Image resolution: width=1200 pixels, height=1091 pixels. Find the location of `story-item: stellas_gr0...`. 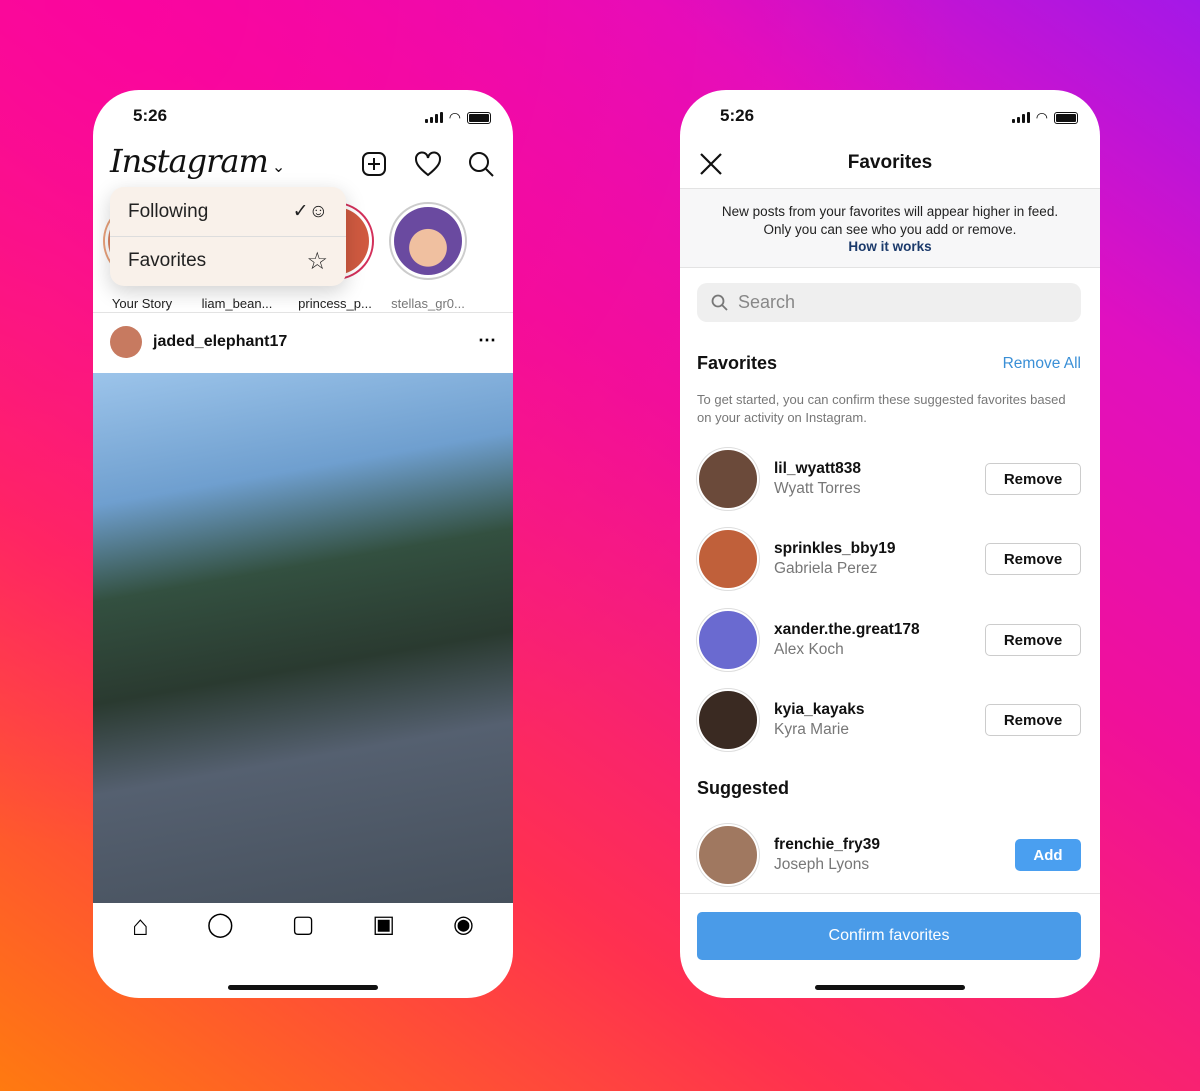

story-item: stellas_gr0... is located at coordinates (428, 256).